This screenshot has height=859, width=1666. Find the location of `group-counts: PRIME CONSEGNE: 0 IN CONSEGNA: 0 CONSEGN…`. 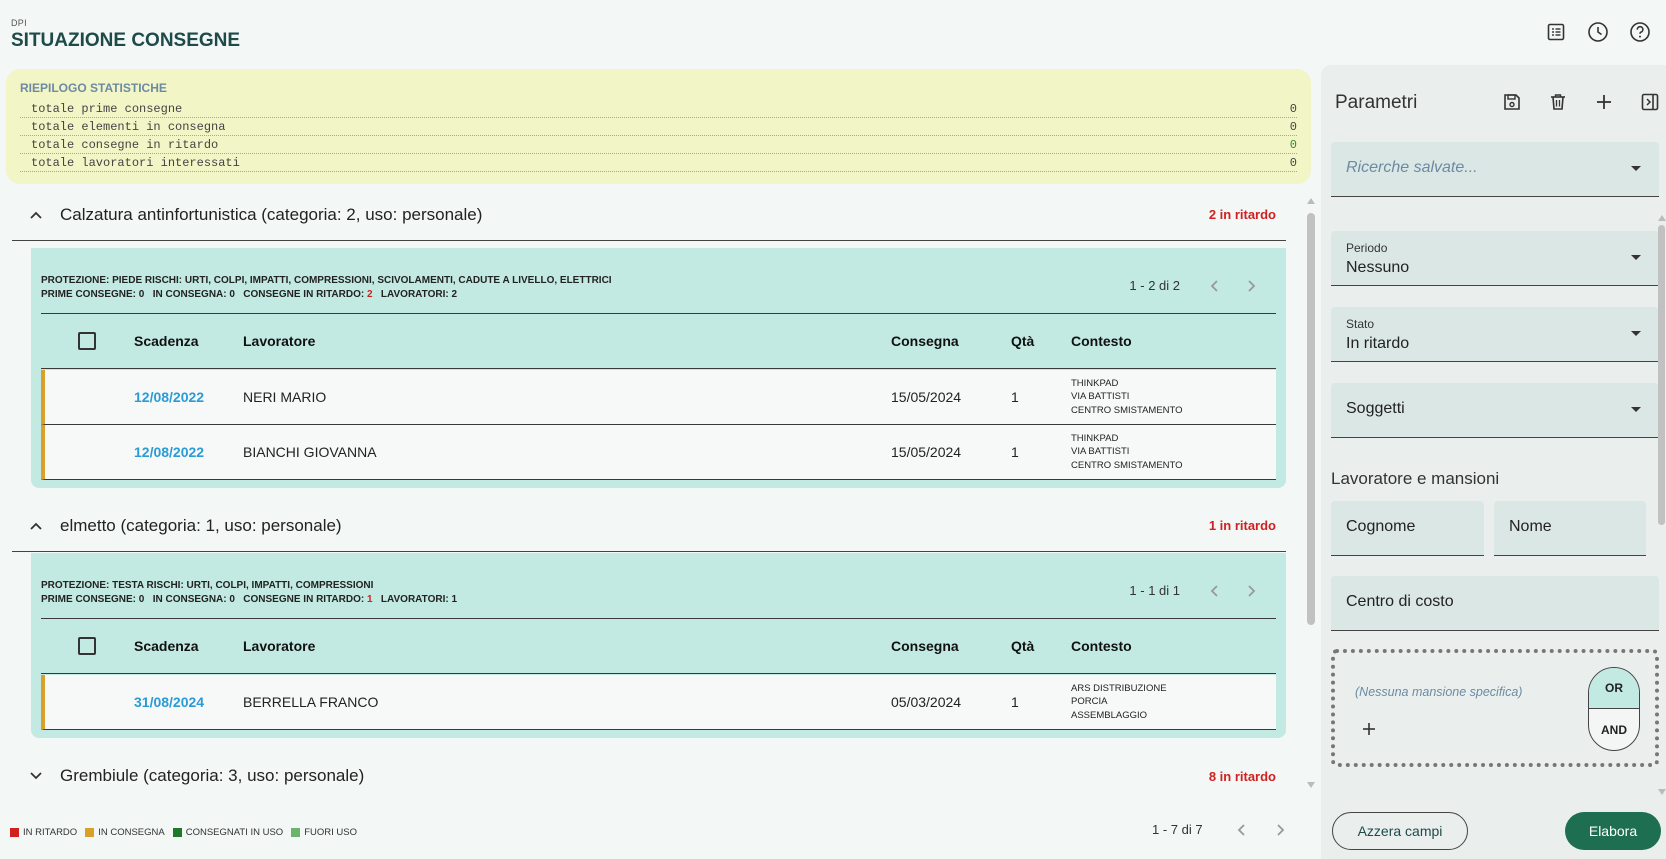

group-counts: PRIME CONSEGNE: 0 IN CONSEGNA: 0 CONSEGN… is located at coordinates (326, 295).